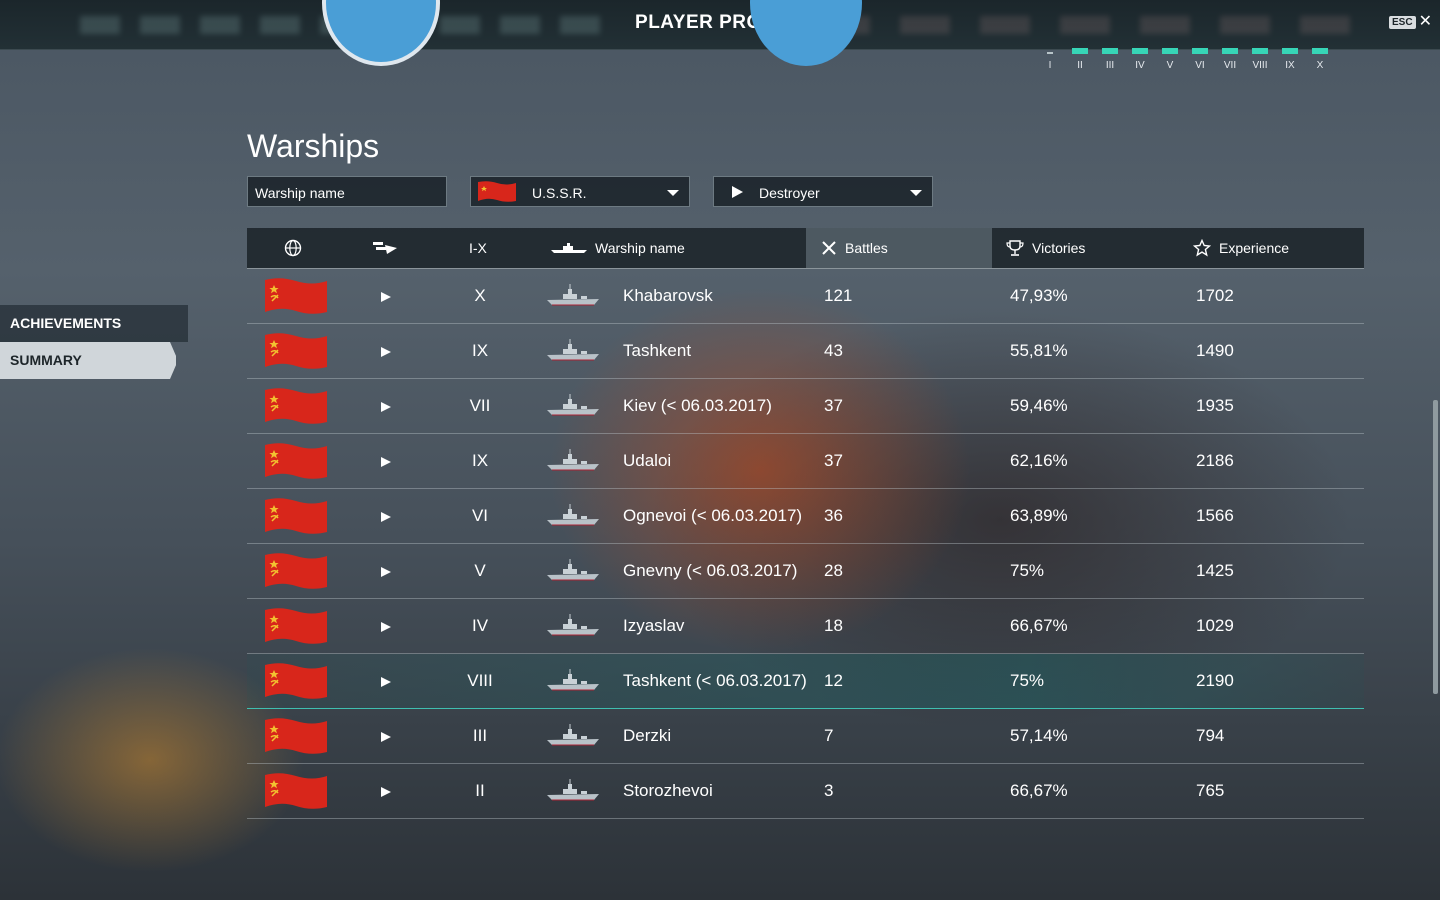 Image resolution: width=1440 pixels, height=900 pixels. I want to click on ship-name: Ognevoi (< 06.03.2017), so click(713, 515).